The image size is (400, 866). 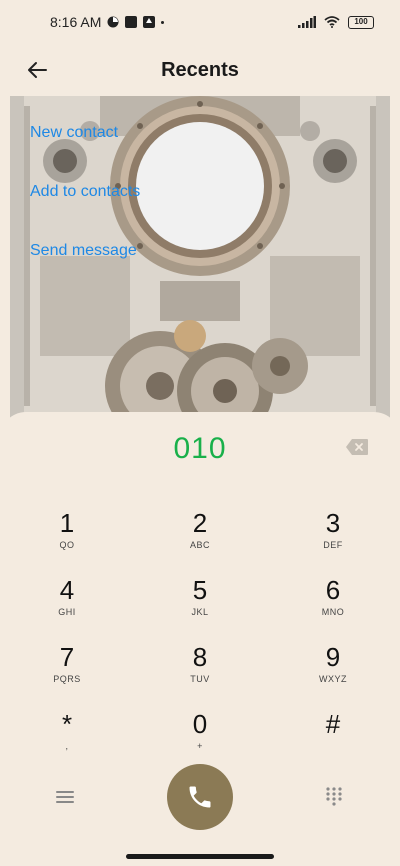 I want to click on wifi-icon, so click(x=332, y=22).